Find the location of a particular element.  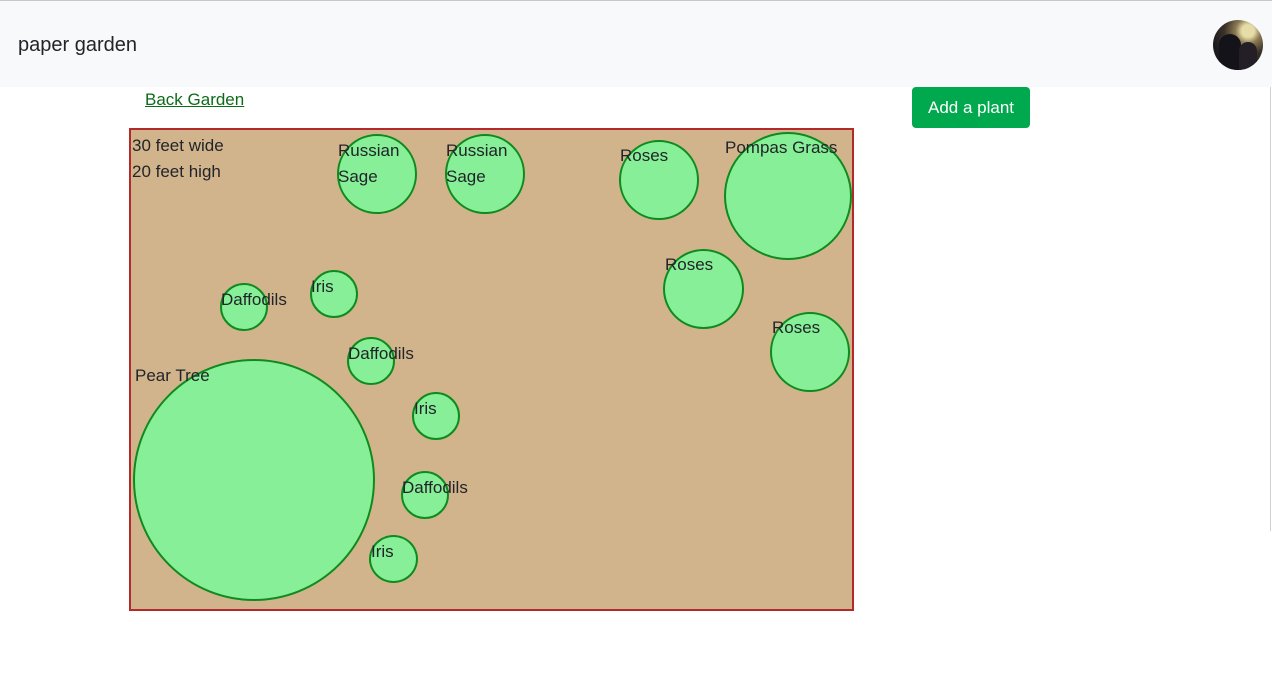

garden-height-text: 20 feet high is located at coordinates (176, 171).